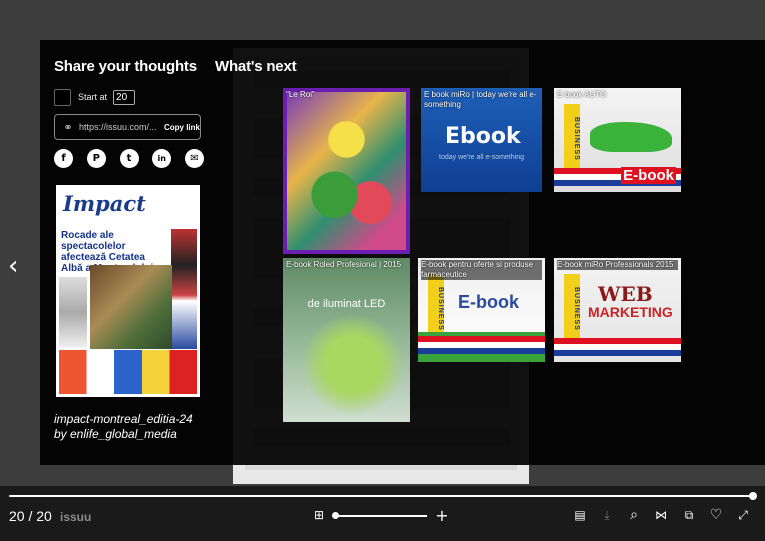 The image size is (765, 541). Describe the element at coordinates (488, 302) in the screenshot. I see `thumb-ebook-green: E-book` at that location.